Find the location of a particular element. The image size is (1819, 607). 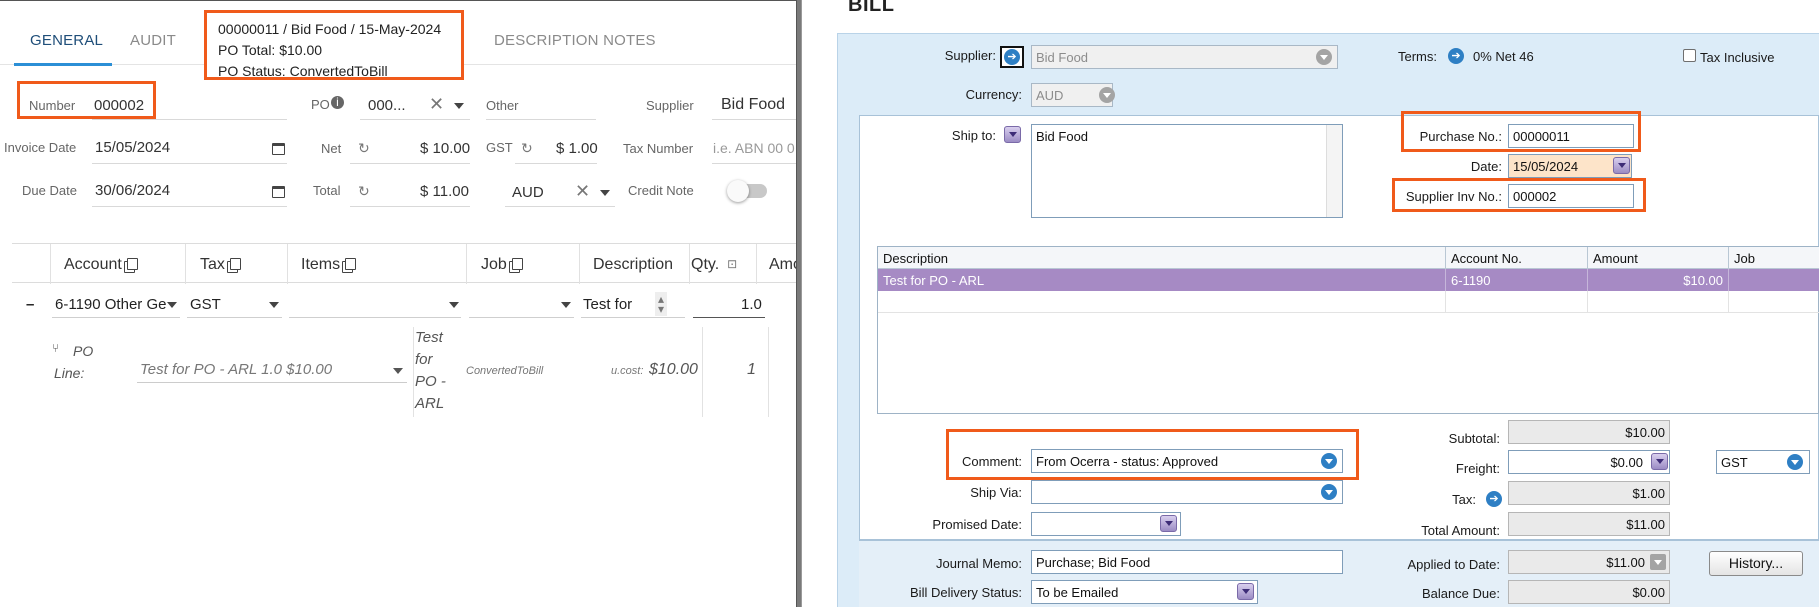

freight-dropdown-button is located at coordinates (1659, 461).